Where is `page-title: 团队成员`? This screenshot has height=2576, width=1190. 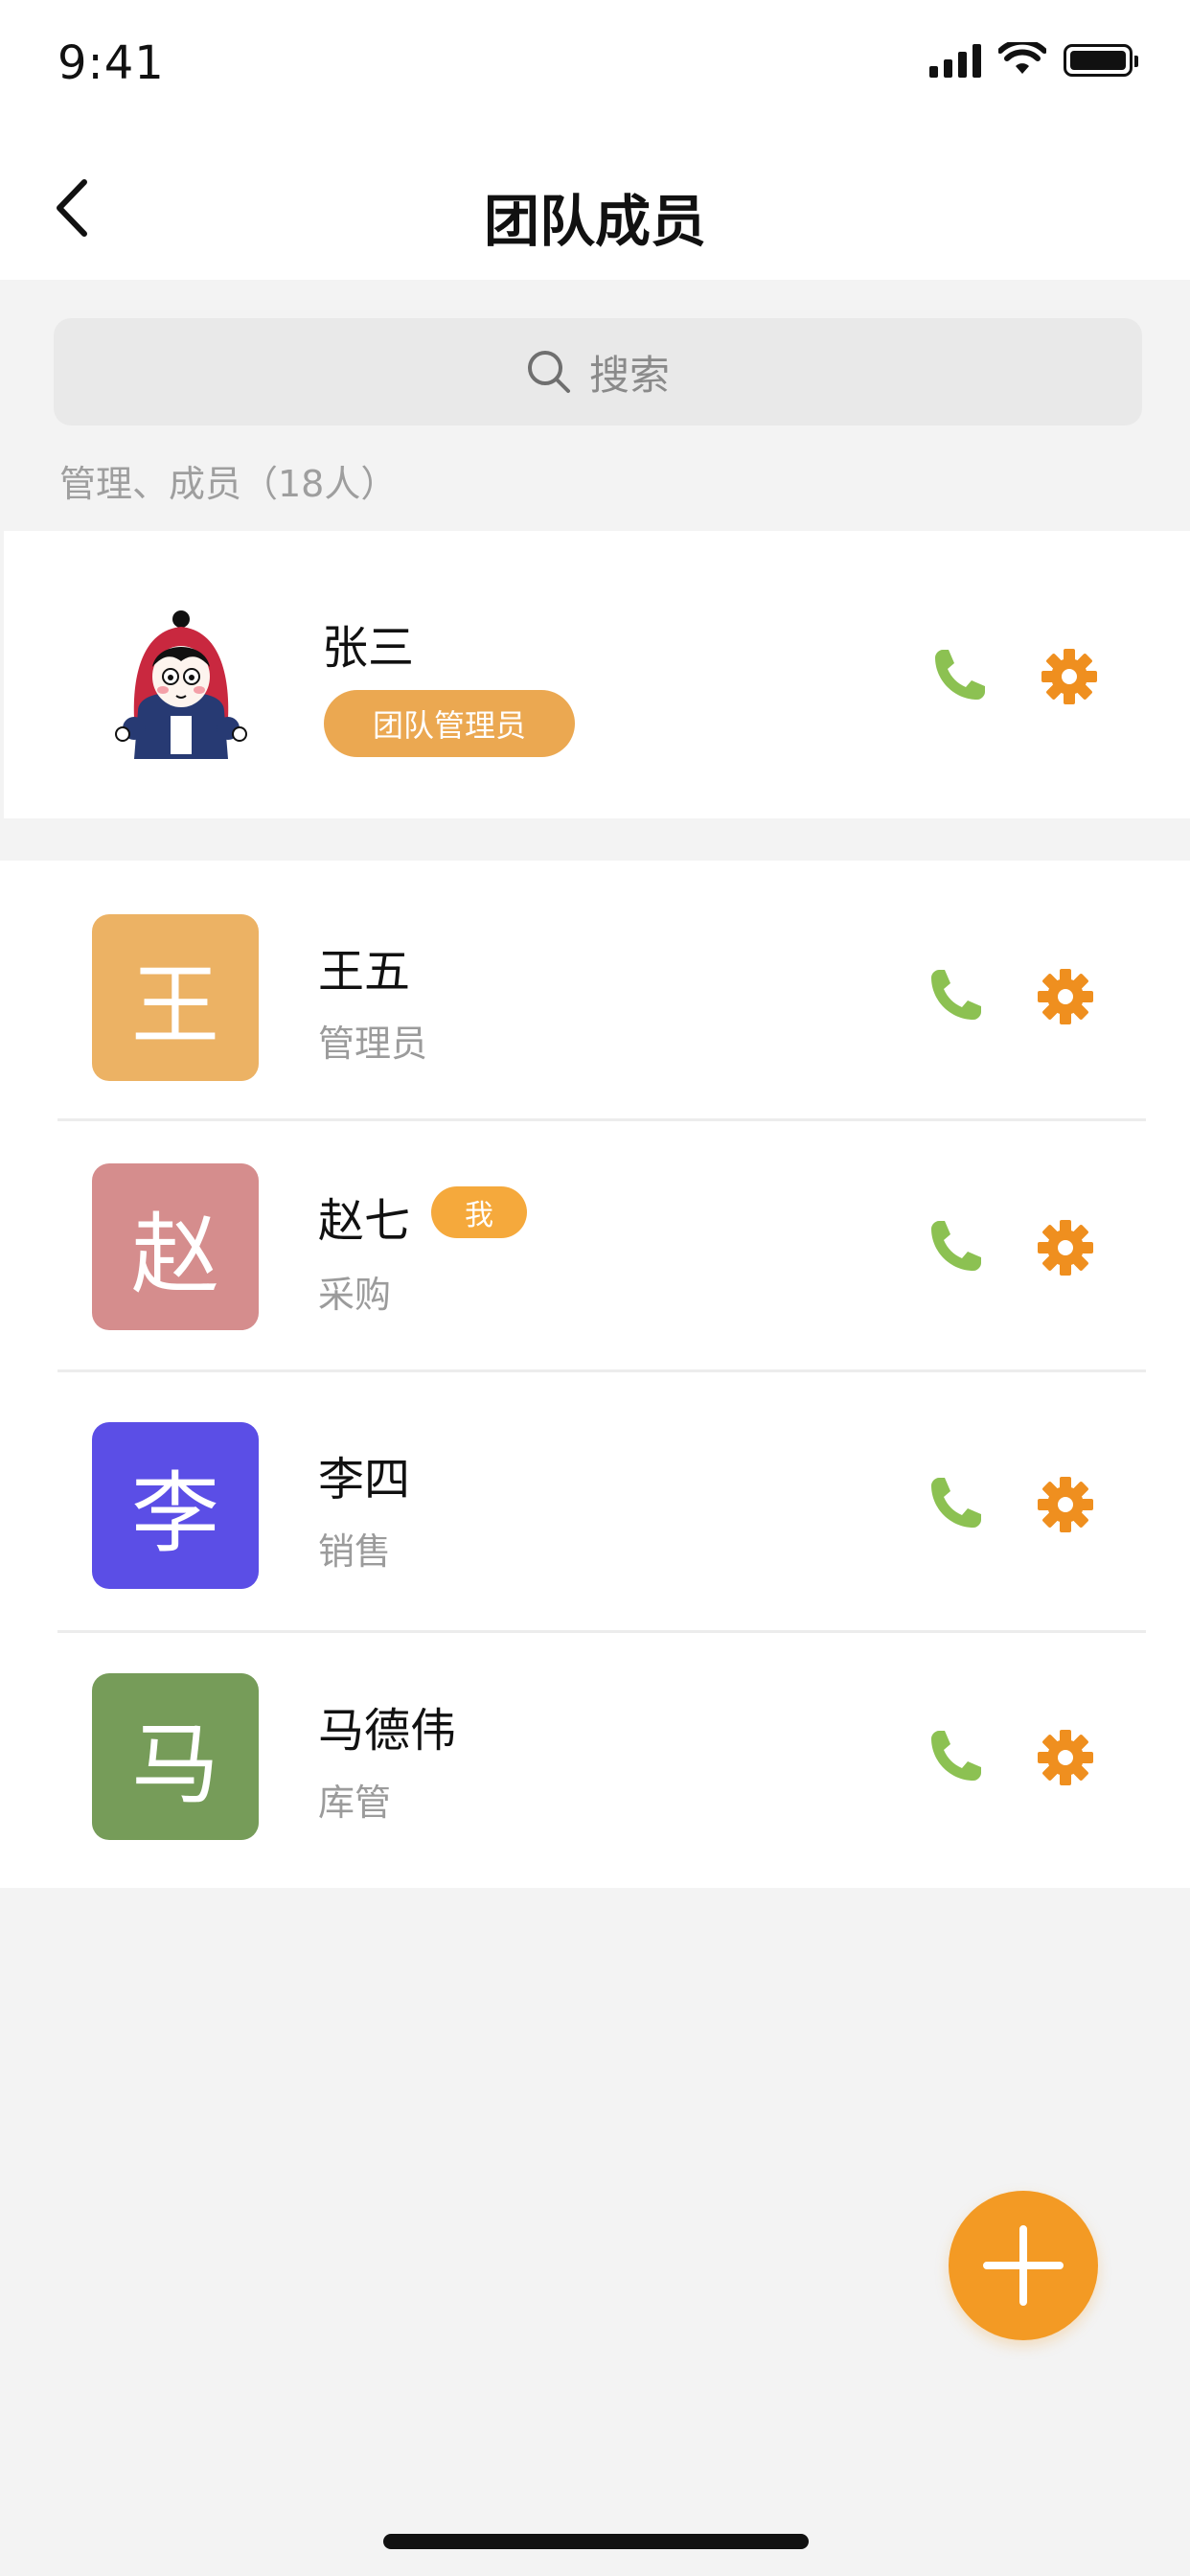
page-title: 团队成员 is located at coordinates (594, 221).